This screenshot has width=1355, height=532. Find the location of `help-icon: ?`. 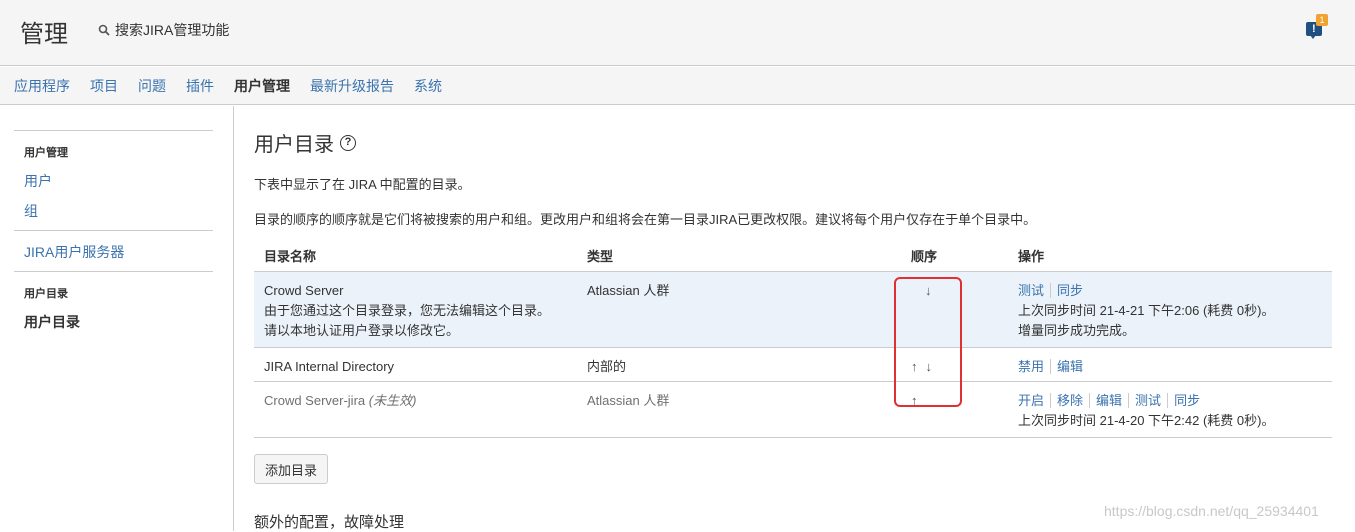

help-icon: ? is located at coordinates (348, 142).